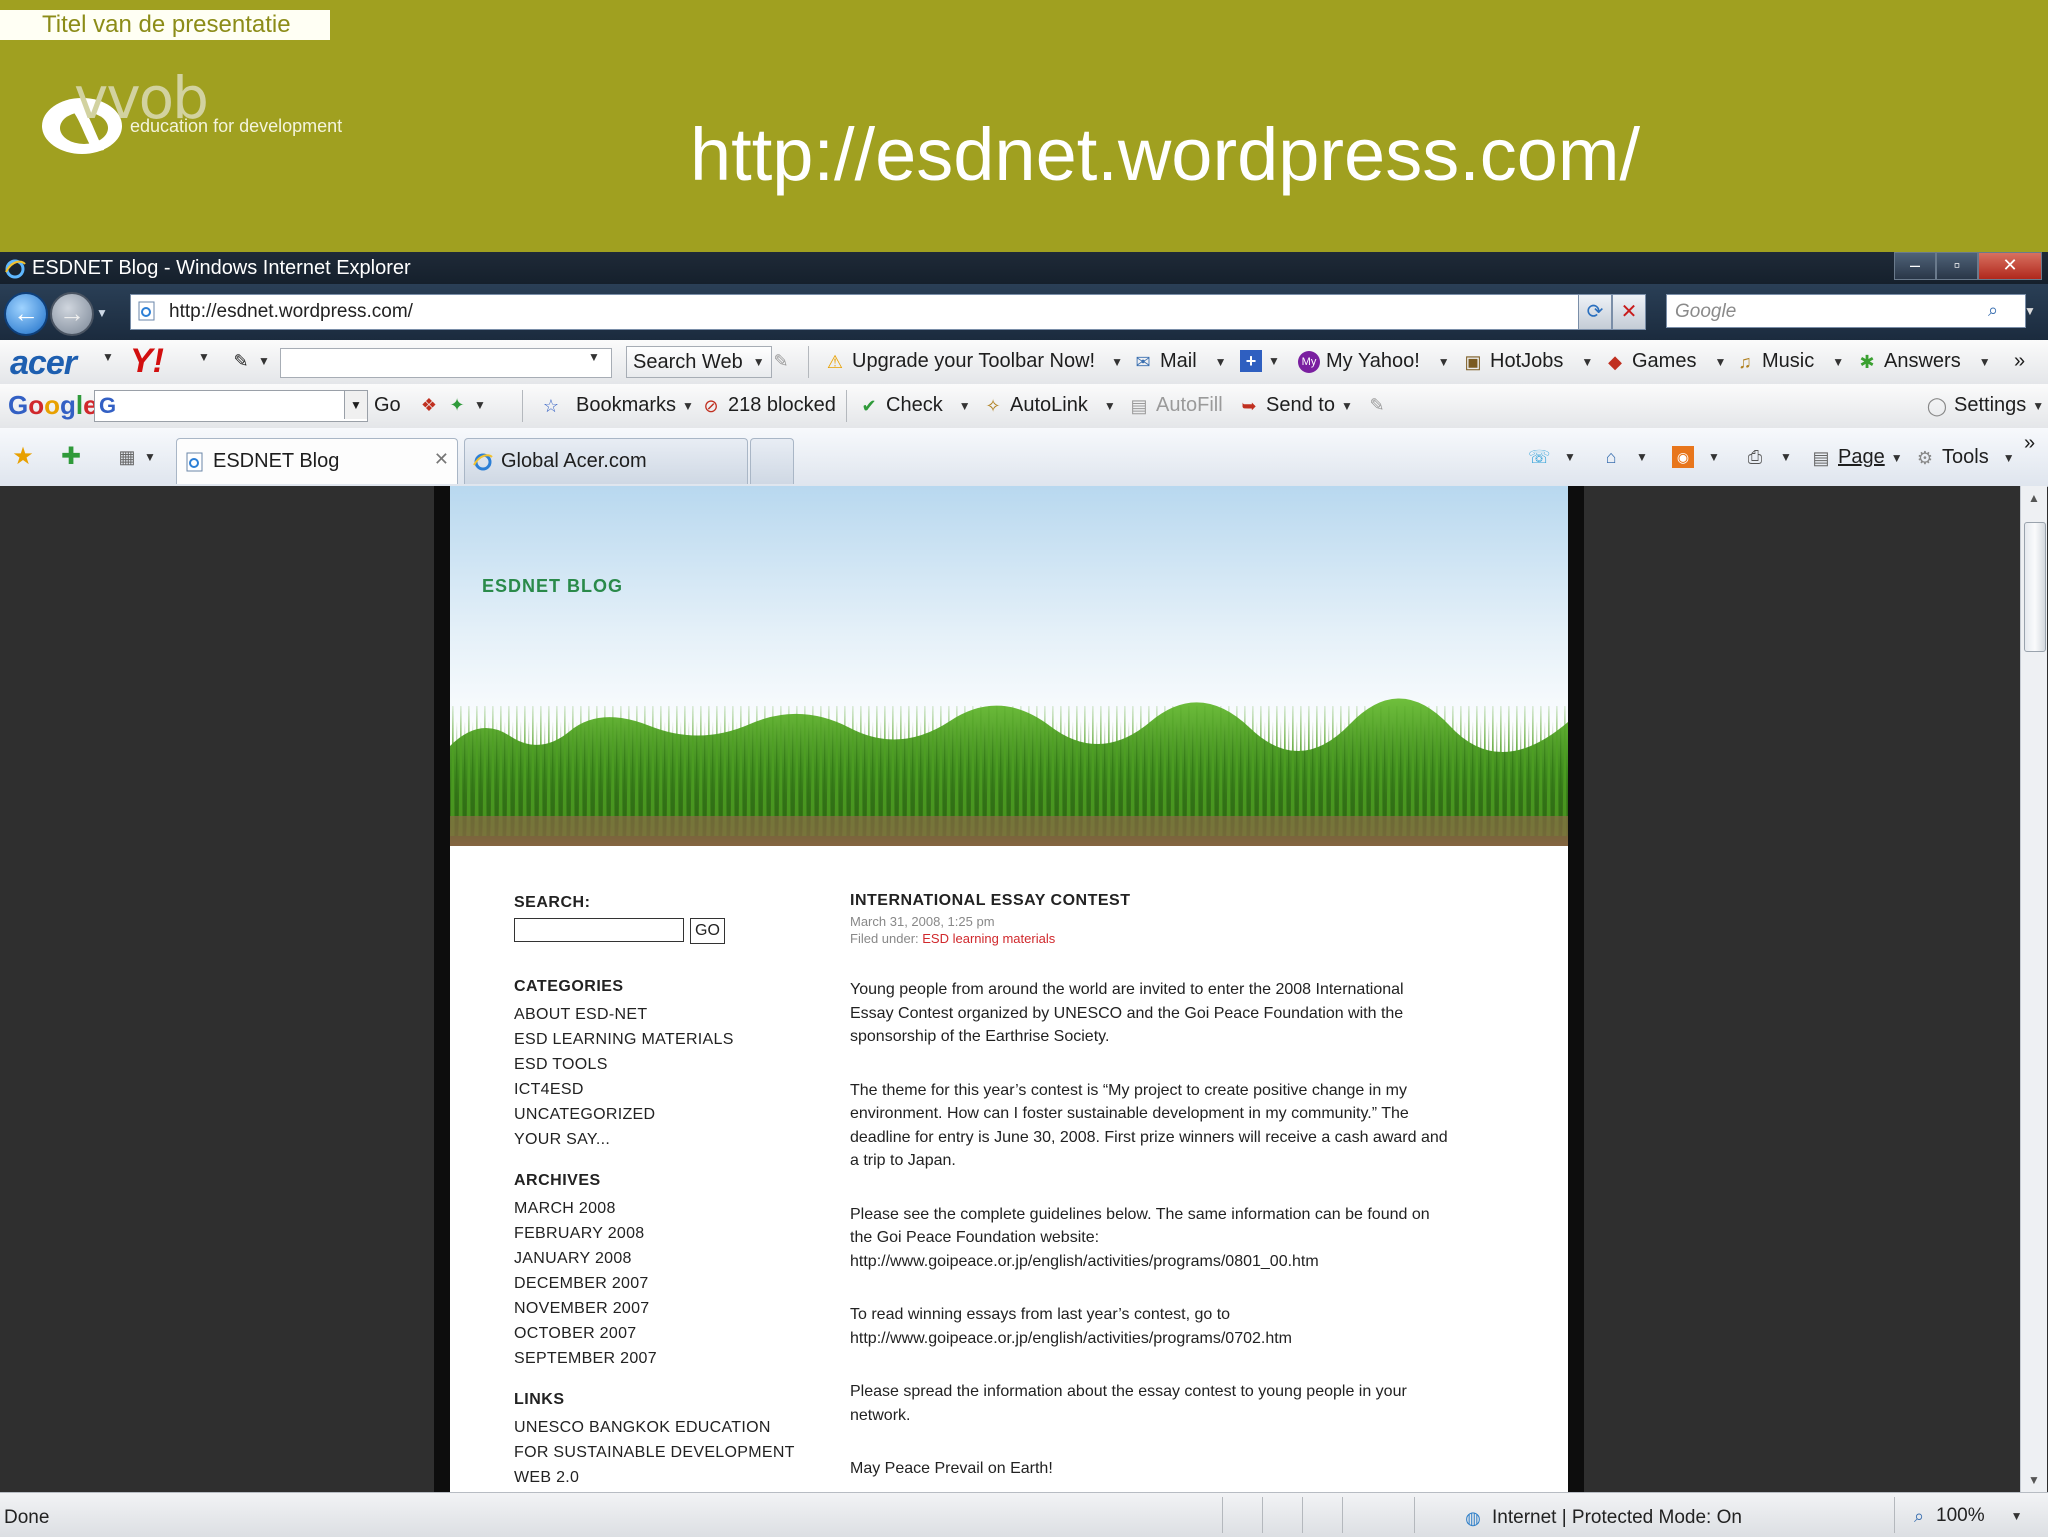 This screenshot has height=1537, width=2048. Describe the element at coordinates (1915, 266) in the screenshot. I see `minimize-button: –` at that location.